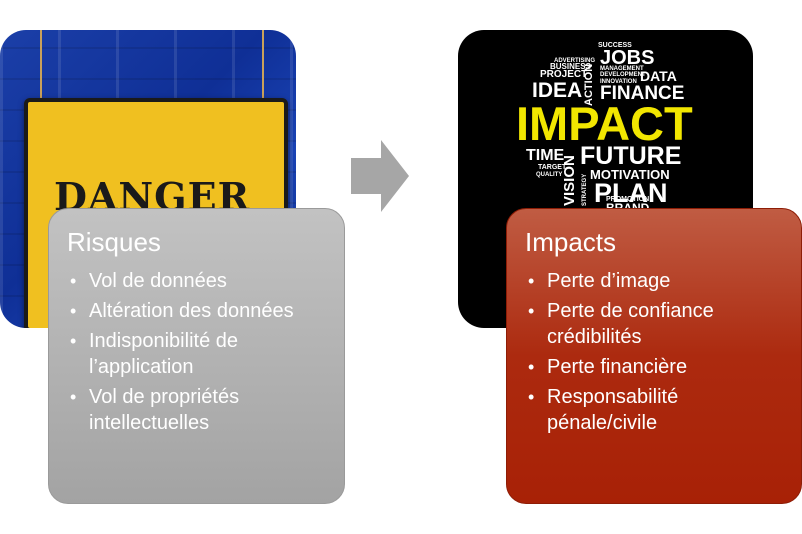 This screenshot has width=802, height=534. I want to click on risk-item: • Vol de propriétés intellectuelles, so click(198, 410).